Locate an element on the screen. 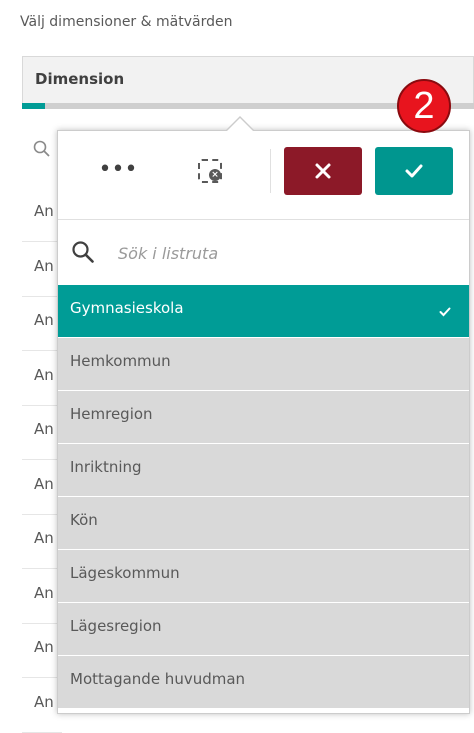 This screenshot has width=474, height=733. listbox-item: Kön is located at coordinates (263, 523).